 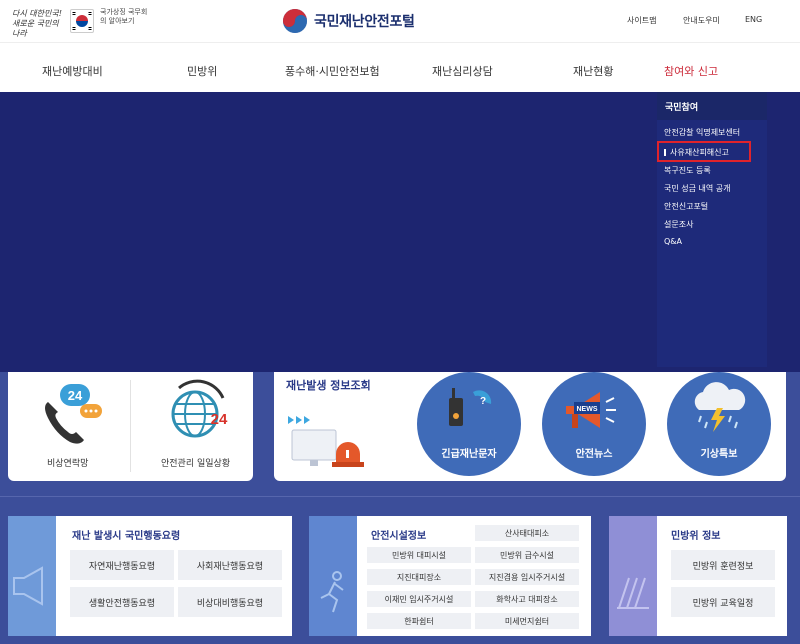 What do you see at coordinates (469, 454) in the screenshot?
I see `emergency-text-label: 긴급재난문자` at bounding box center [469, 454].